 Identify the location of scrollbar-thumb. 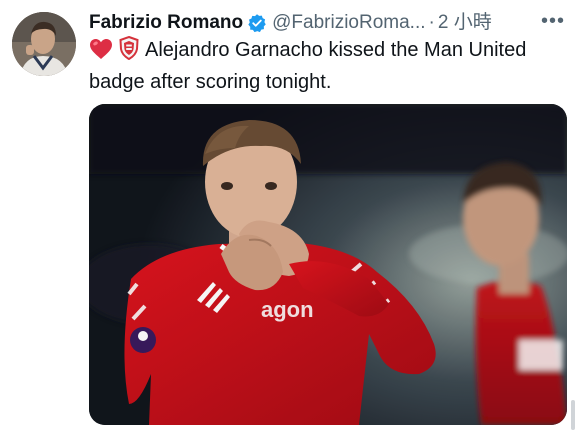
(573, 415).